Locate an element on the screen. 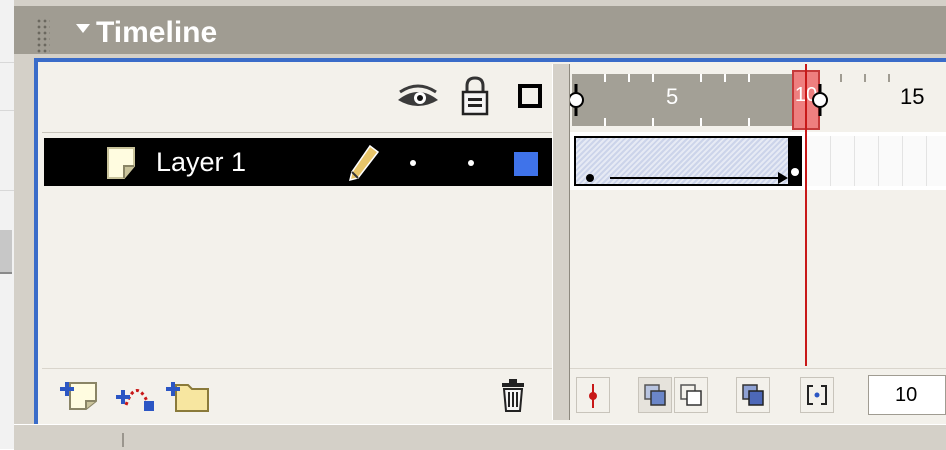 This screenshot has width=946, height=450. onion-outlines-icon is located at coordinates (691, 395).